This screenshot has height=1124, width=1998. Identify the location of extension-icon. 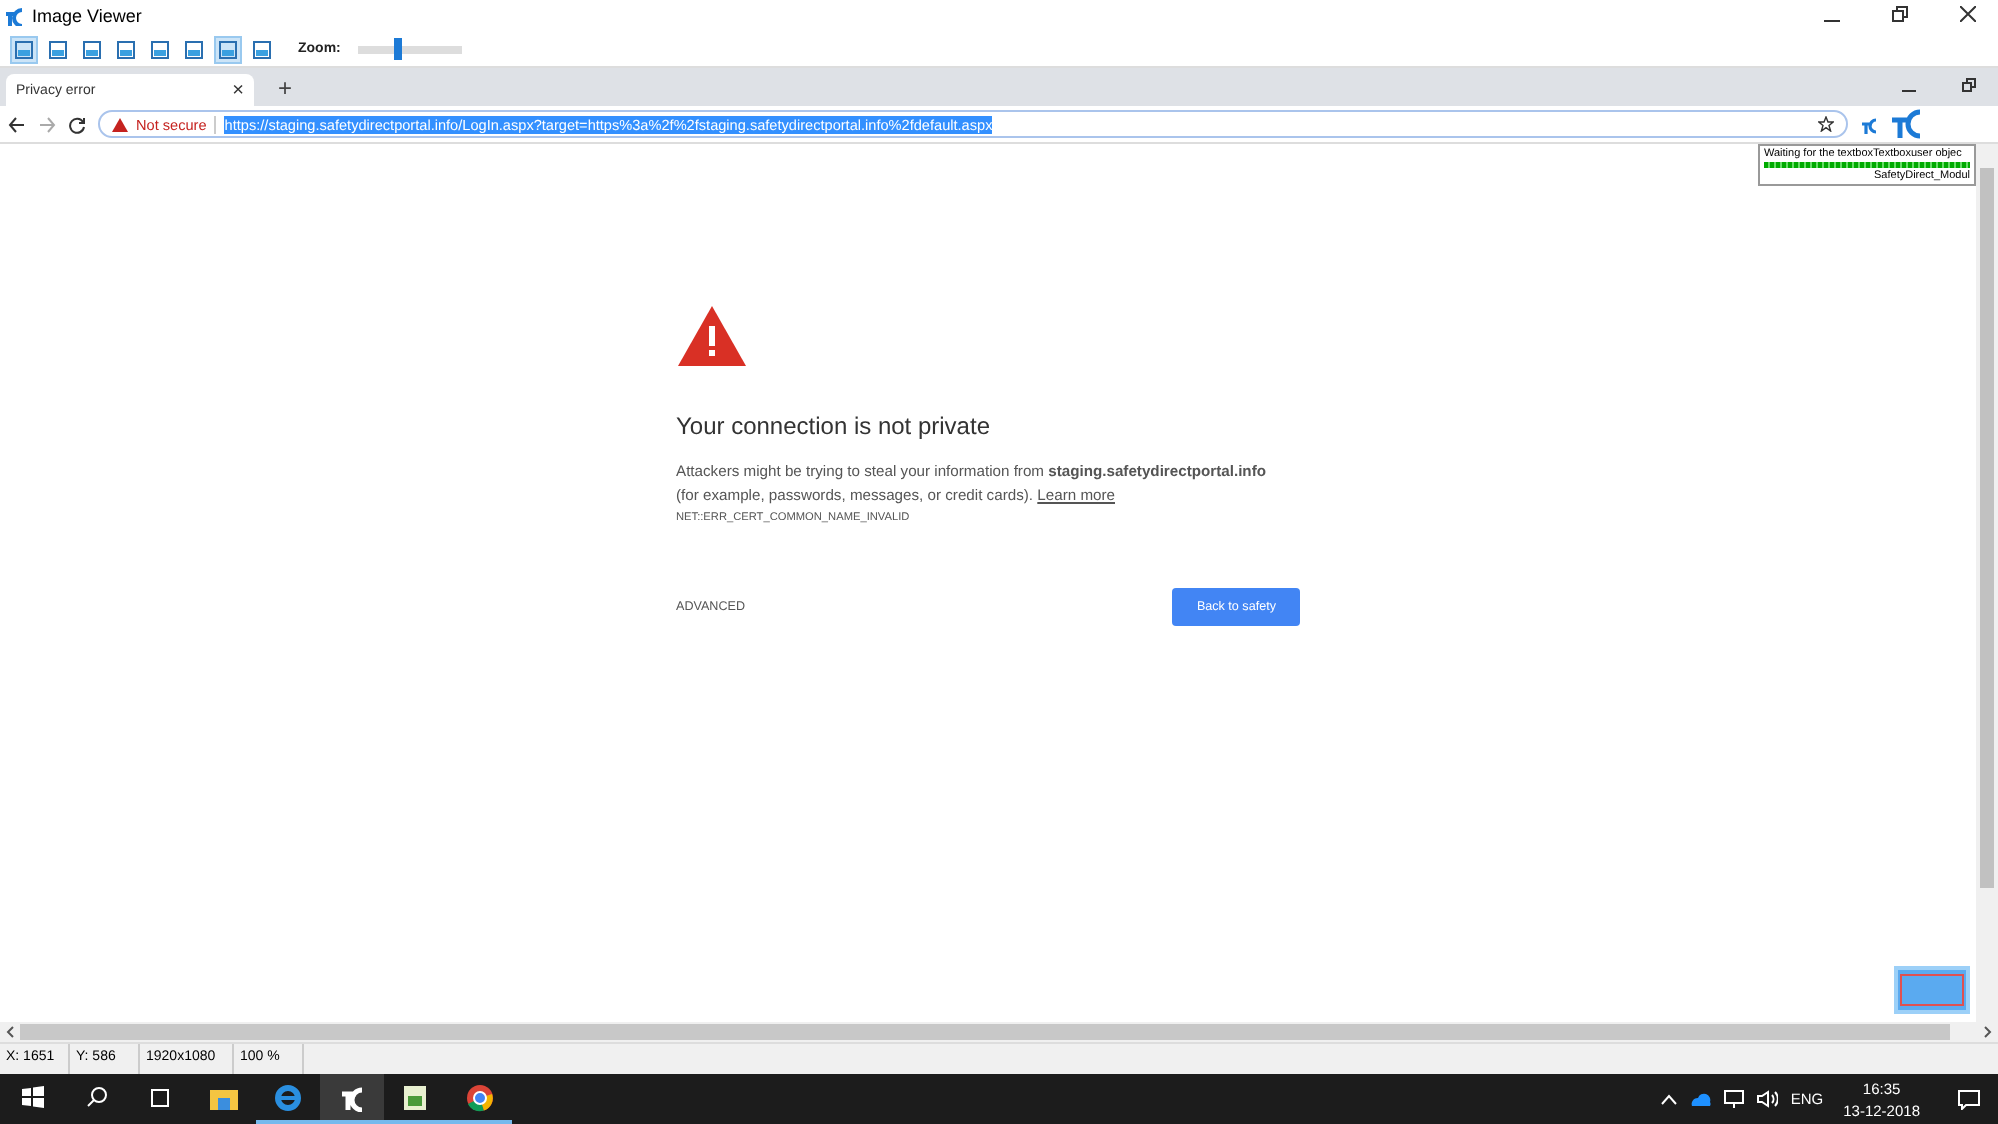
(1869, 124).